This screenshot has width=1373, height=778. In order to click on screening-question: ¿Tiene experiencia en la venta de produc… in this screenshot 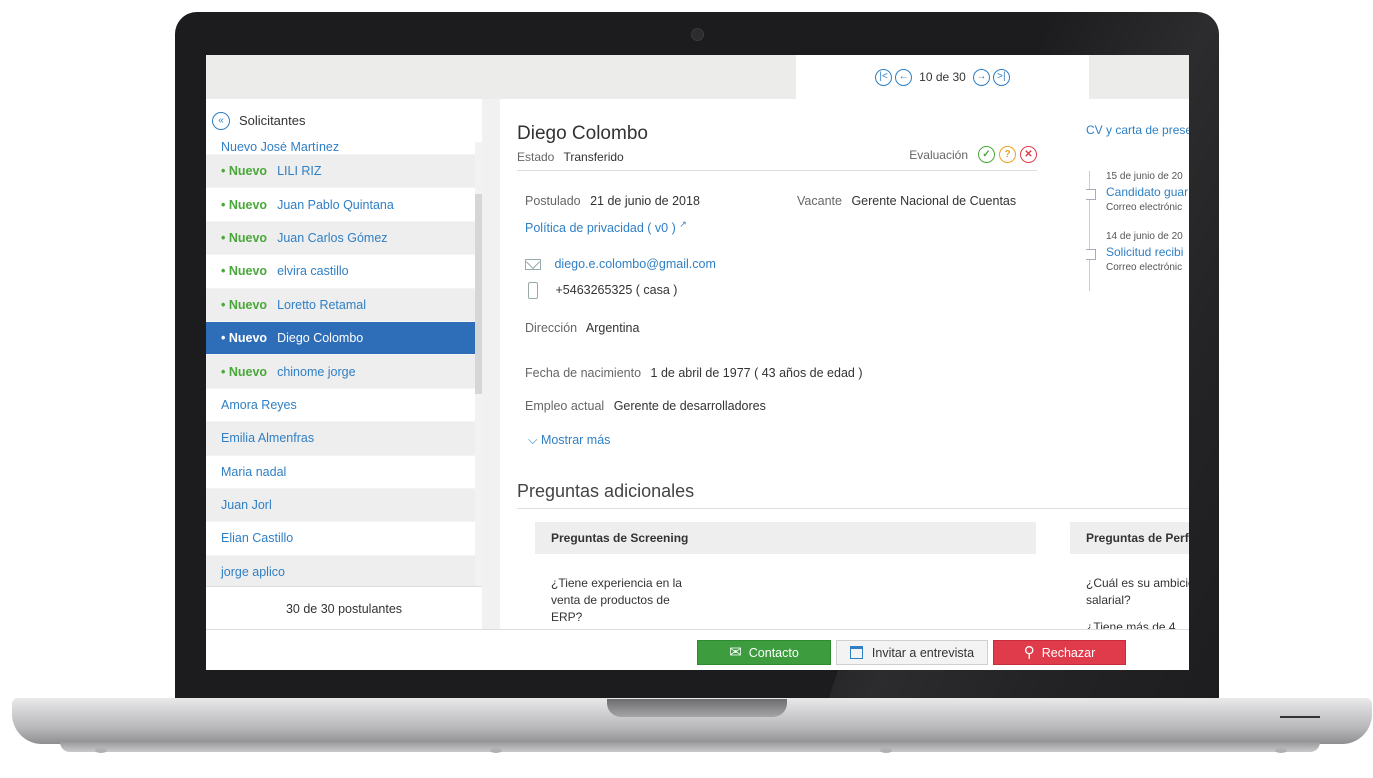, I will do `click(616, 600)`.